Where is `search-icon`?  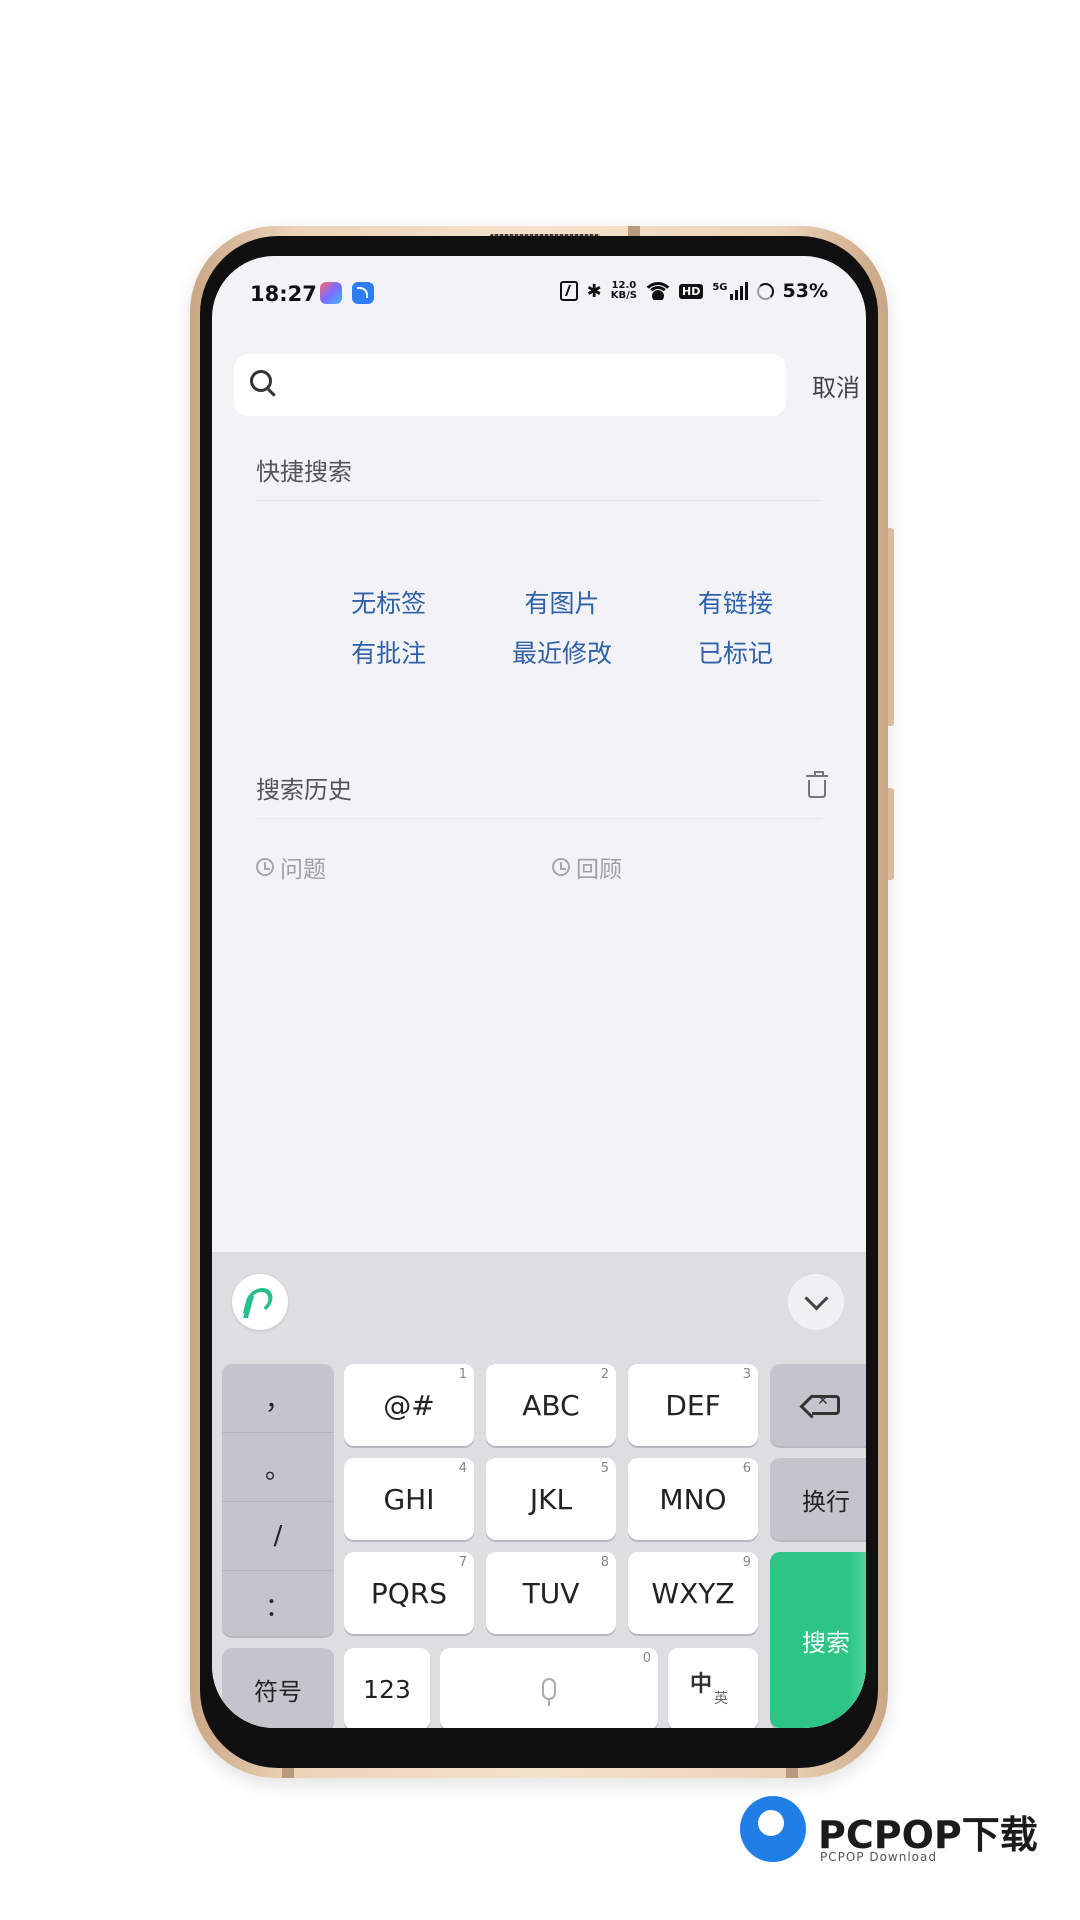 search-icon is located at coordinates (261, 381).